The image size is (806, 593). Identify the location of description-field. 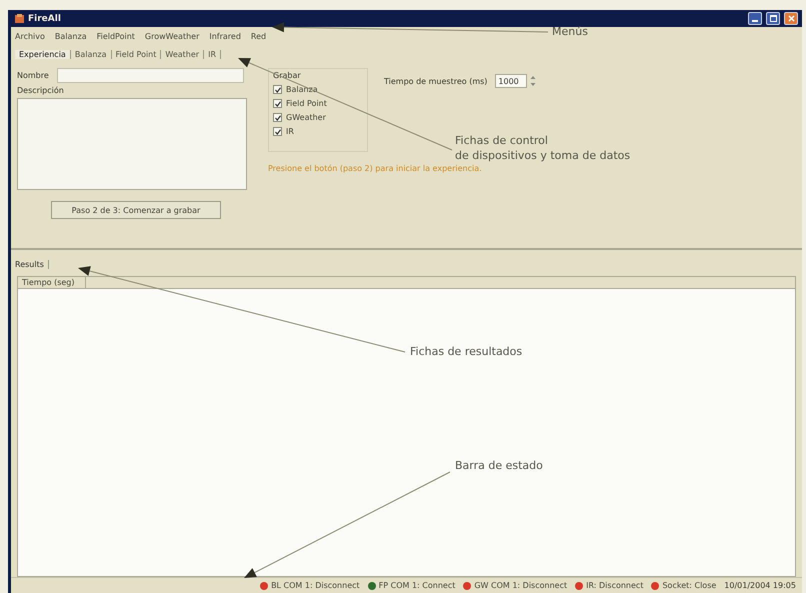
(132, 144).